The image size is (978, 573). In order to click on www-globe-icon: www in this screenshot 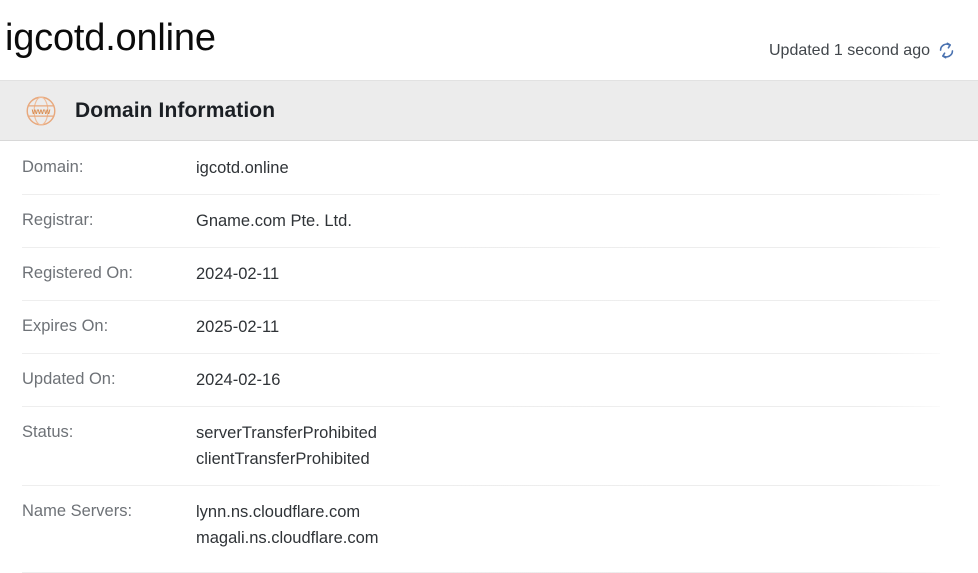, I will do `click(41, 111)`.